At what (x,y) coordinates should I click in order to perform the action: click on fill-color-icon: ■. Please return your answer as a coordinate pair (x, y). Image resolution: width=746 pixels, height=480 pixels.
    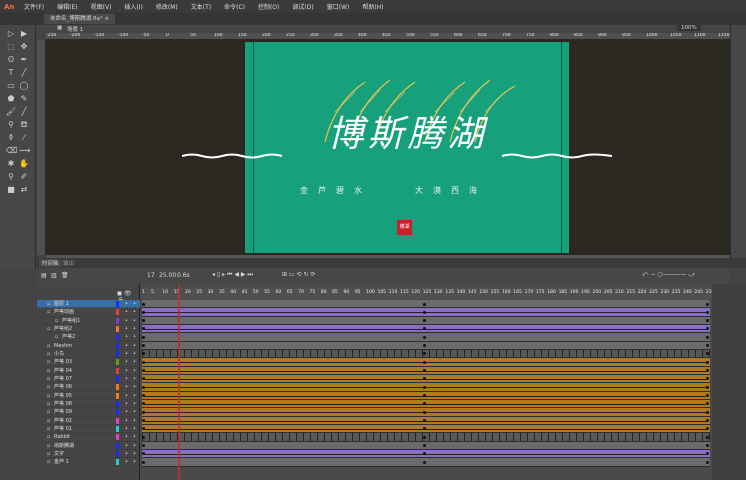
    Looking at the image, I should click on (11, 190).